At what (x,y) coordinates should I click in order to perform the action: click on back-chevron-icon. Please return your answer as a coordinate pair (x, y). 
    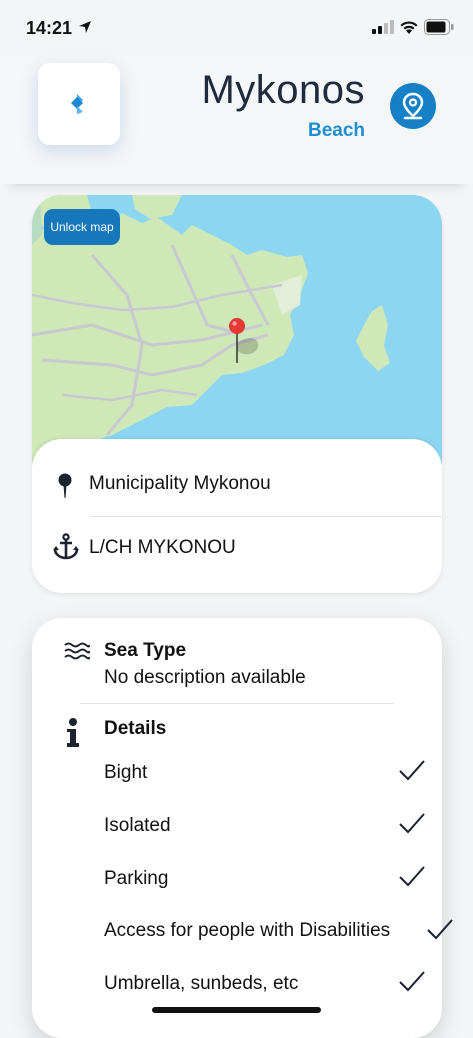
    Looking at the image, I should click on (77, 104).